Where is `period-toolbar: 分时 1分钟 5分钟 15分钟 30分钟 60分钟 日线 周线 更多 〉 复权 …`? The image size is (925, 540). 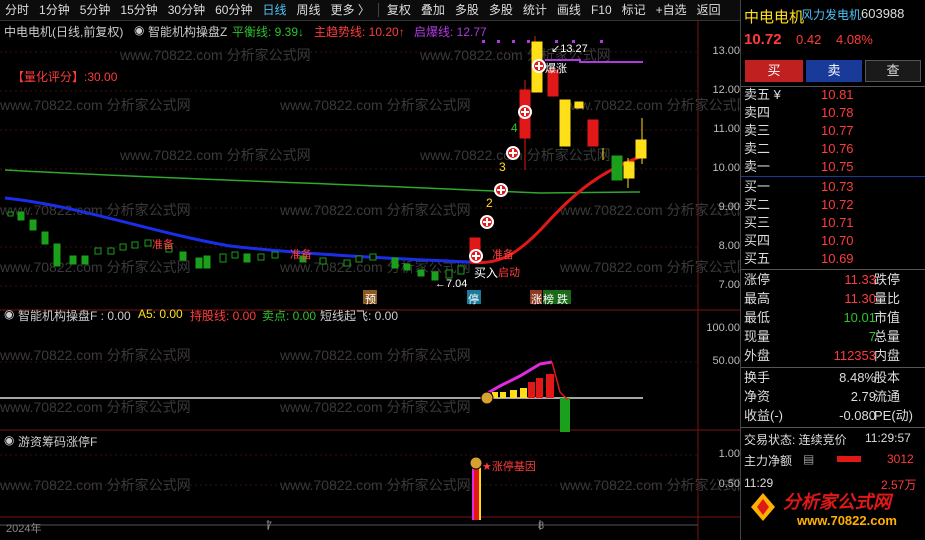 period-toolbar: 分时 1分钟 5分钟 15分钟 30分钟 60分钟 日线 周线 更多 〉 复权 … is located at coordinates (370, 10).